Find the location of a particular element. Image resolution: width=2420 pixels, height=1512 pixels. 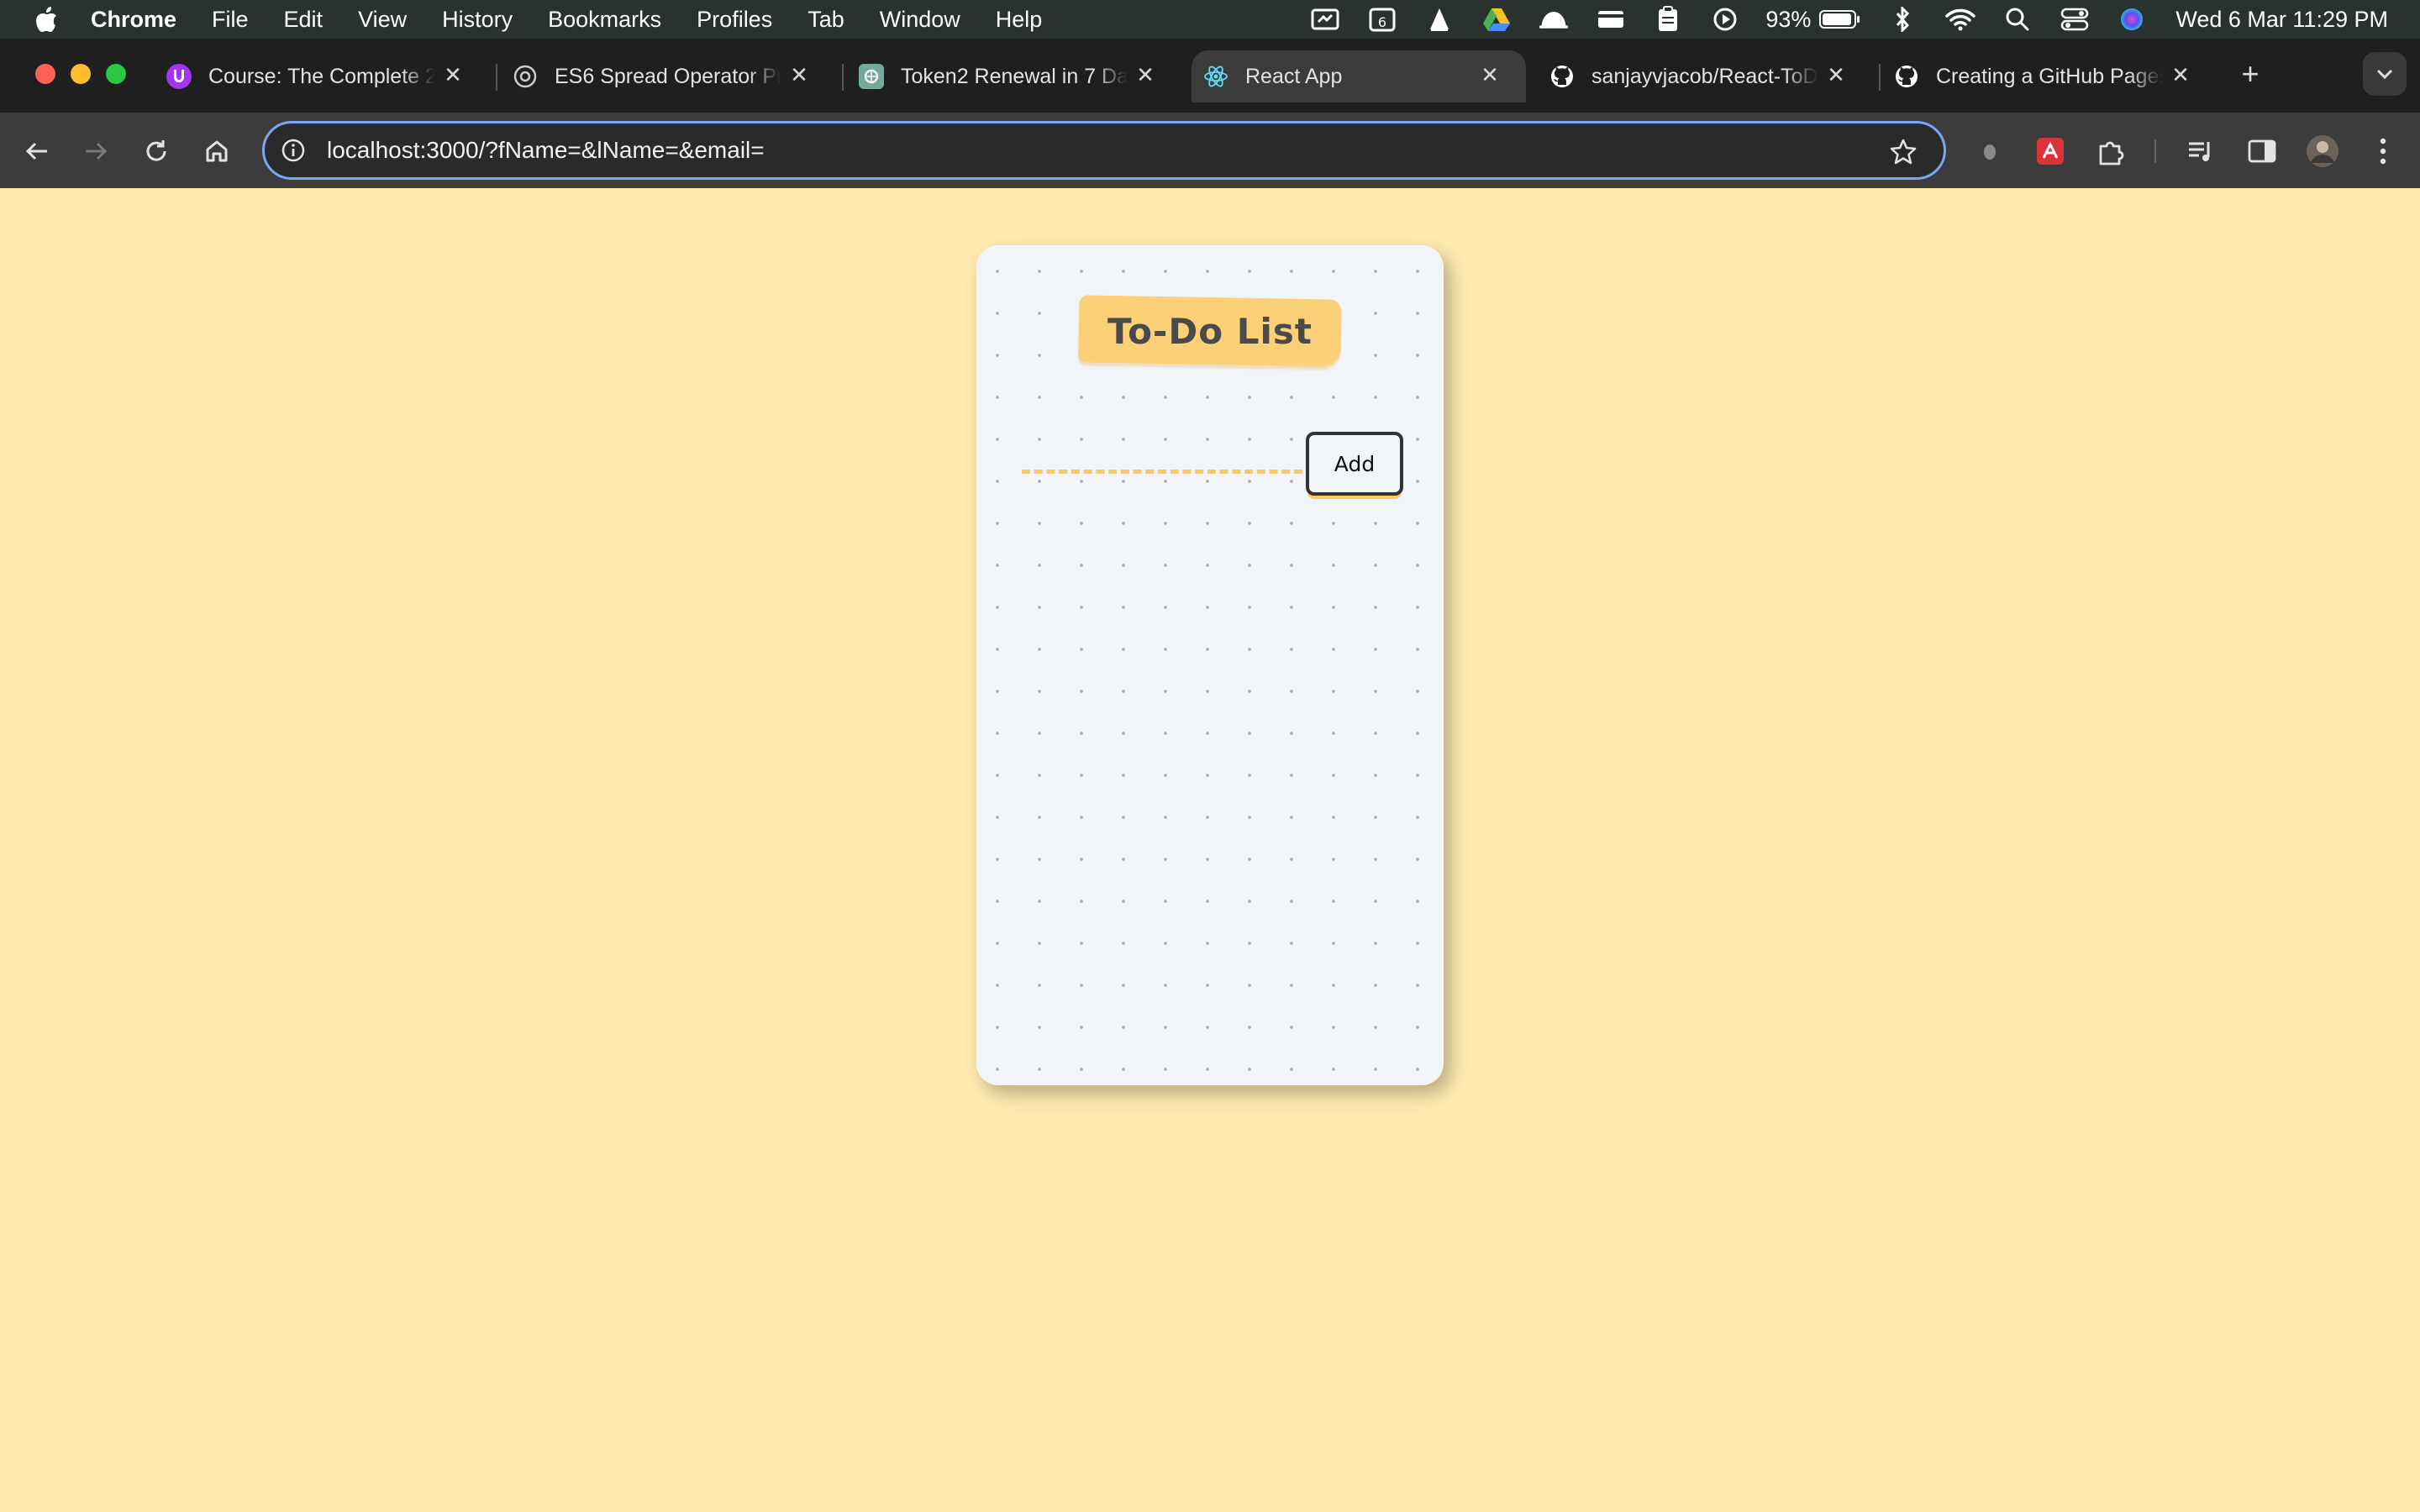

bookmark-star-icon is located at coordinates (1903, 152).